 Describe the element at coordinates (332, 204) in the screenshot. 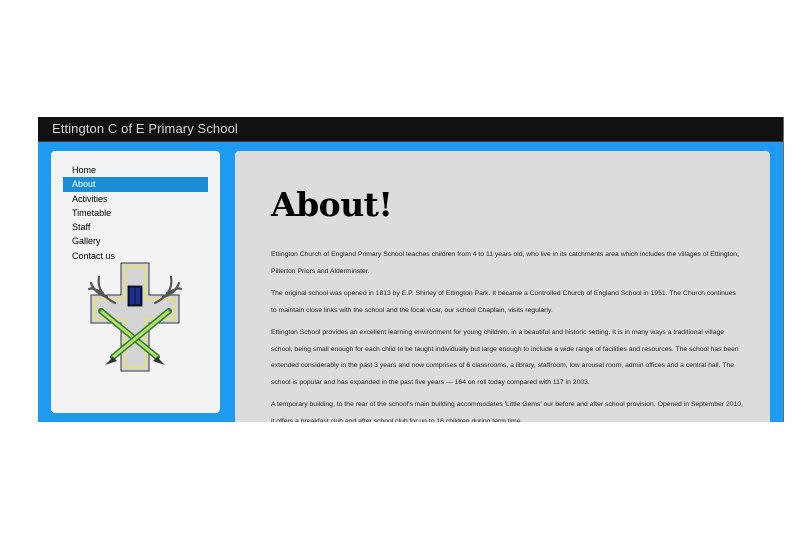

I see `page-title: About!` at that location.